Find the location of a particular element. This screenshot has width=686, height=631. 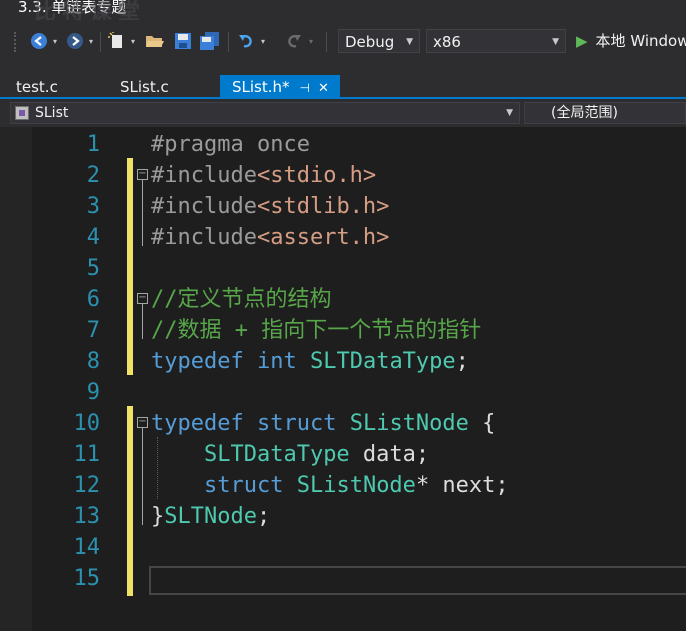

line-number: 1 is located at coordinates (93, 144).